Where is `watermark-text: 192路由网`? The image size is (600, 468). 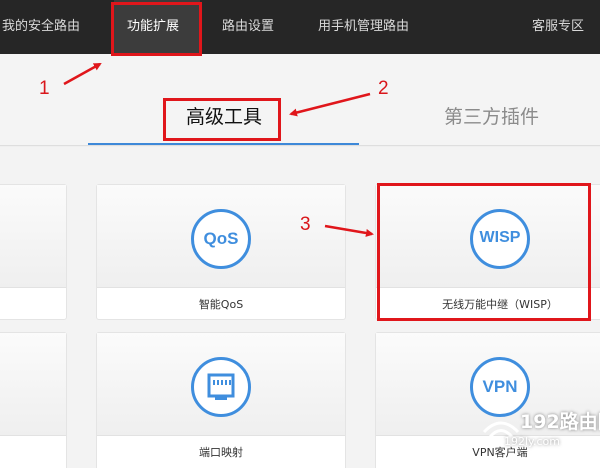
watermark-text: 192路由网 is located at coordinates (560, 422).